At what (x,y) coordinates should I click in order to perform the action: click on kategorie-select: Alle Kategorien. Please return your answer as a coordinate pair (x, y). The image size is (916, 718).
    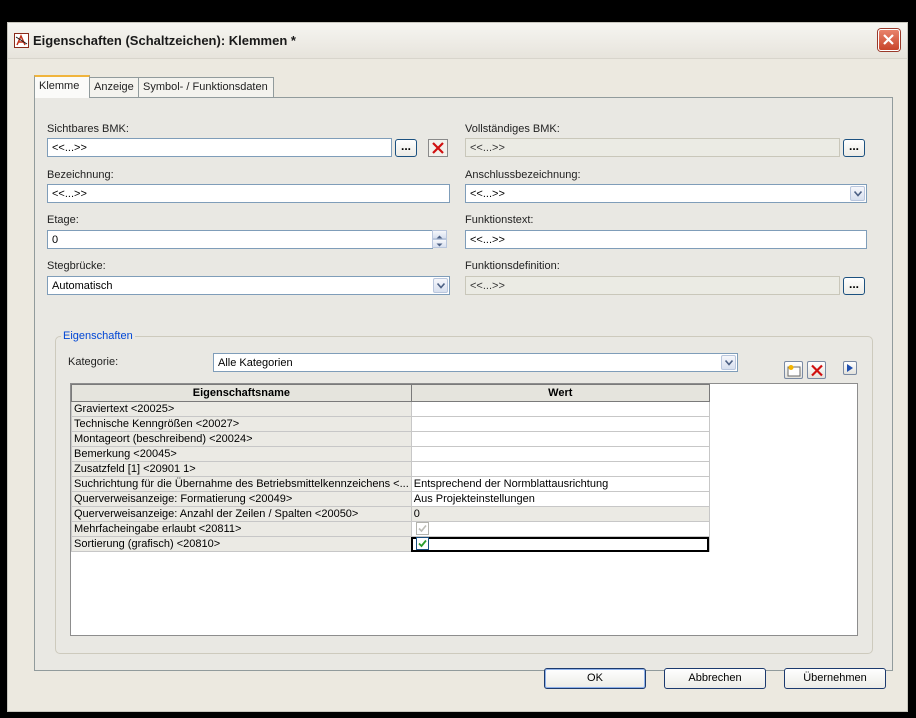
    Looking at the image, I should click on (475, 362).